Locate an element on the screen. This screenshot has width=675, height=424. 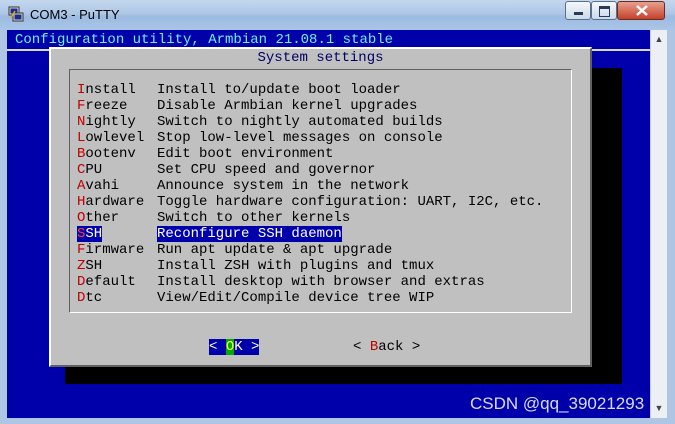
maximize-icon is located at coordinates (604, 11).